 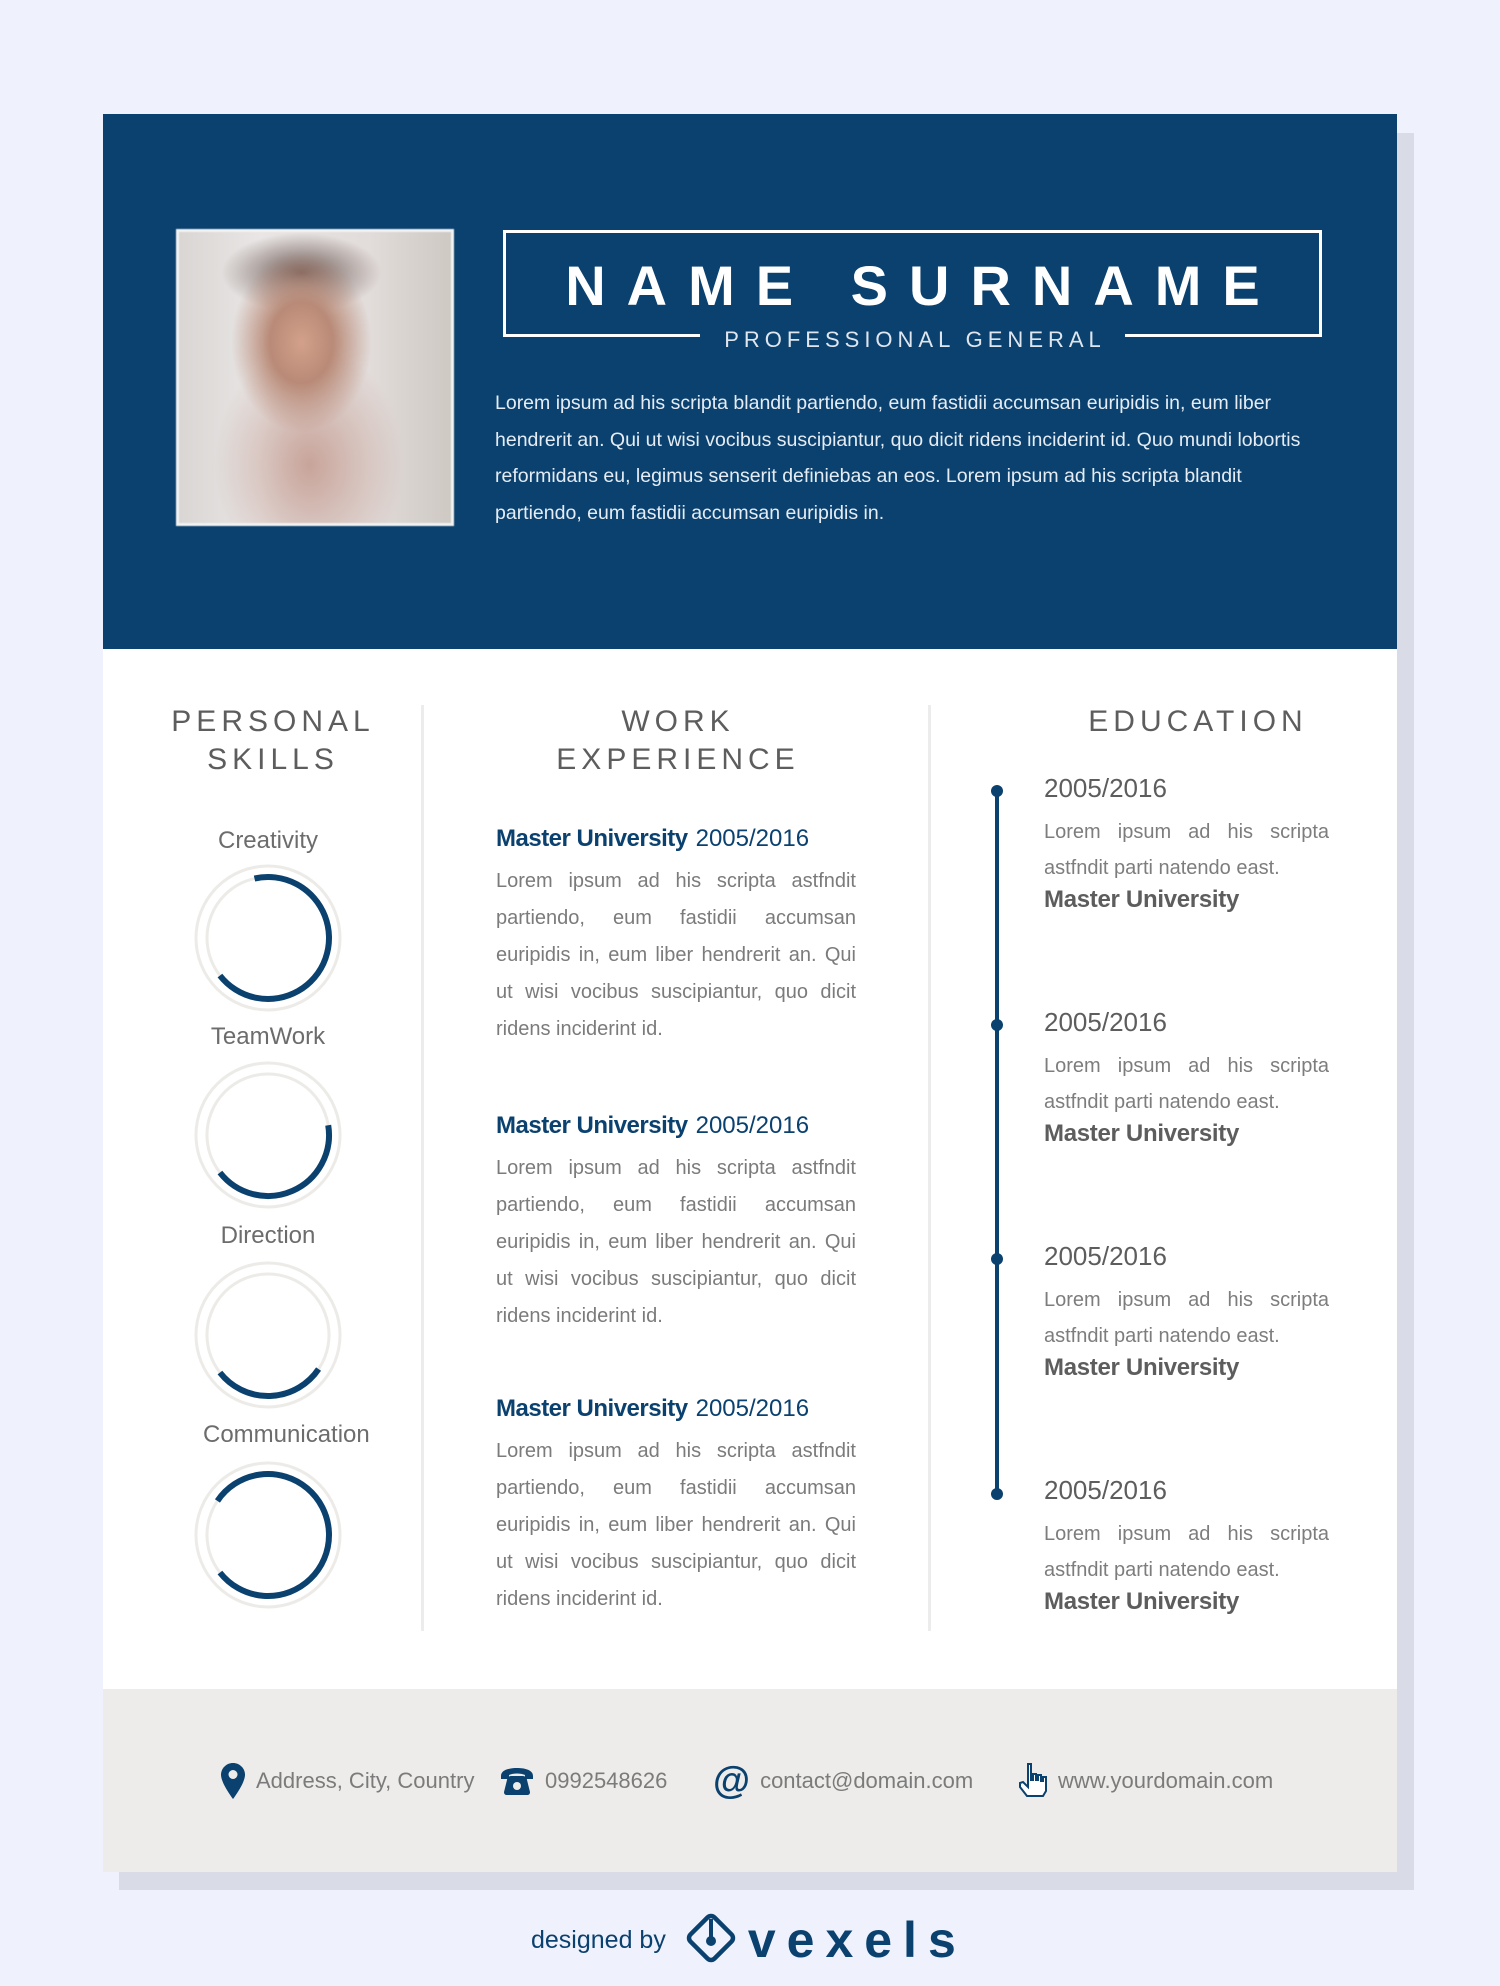 I want to click on skill-label: Direction, so click(x=268, y=1235).